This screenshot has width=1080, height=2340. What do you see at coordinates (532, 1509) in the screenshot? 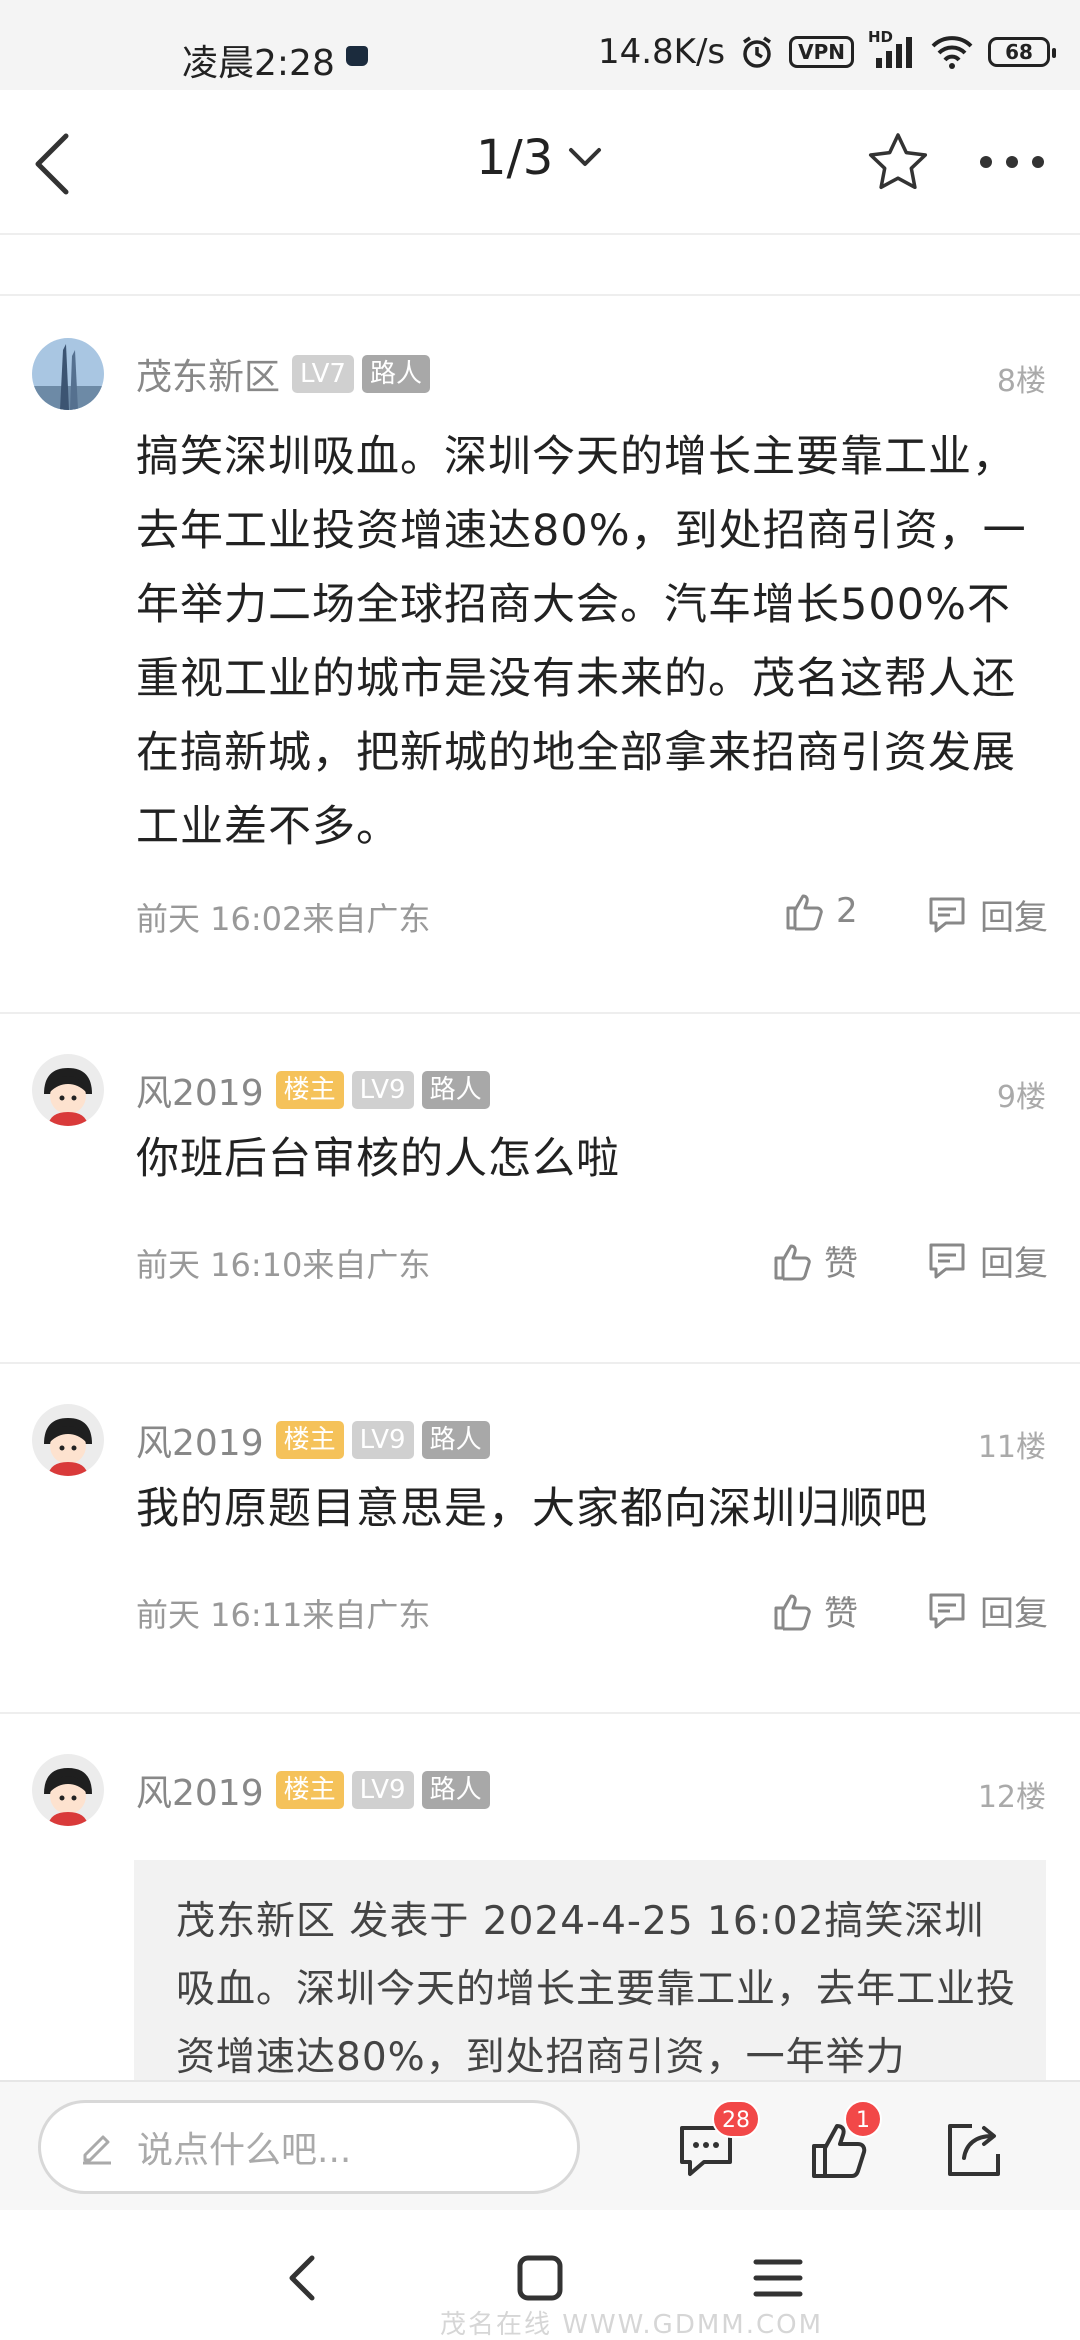
I see `post-content: 我的原题目意思是，大家都向深圳归顺吧` at bounding box center [532, 1509].